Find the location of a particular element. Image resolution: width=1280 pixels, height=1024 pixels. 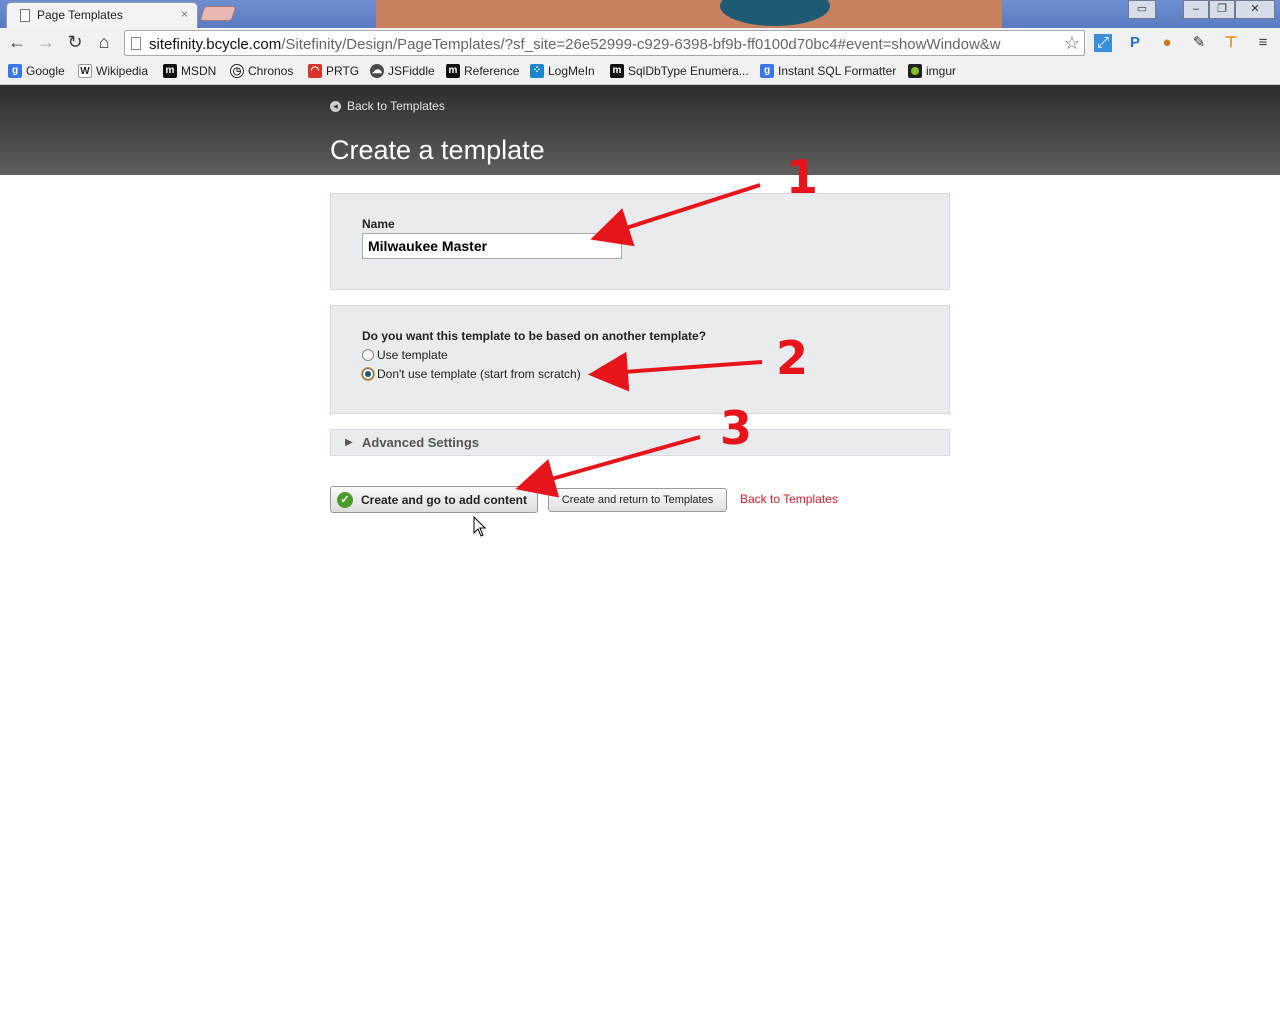

bookmark-label: JSFiddle is located at coordinates (411, 71).